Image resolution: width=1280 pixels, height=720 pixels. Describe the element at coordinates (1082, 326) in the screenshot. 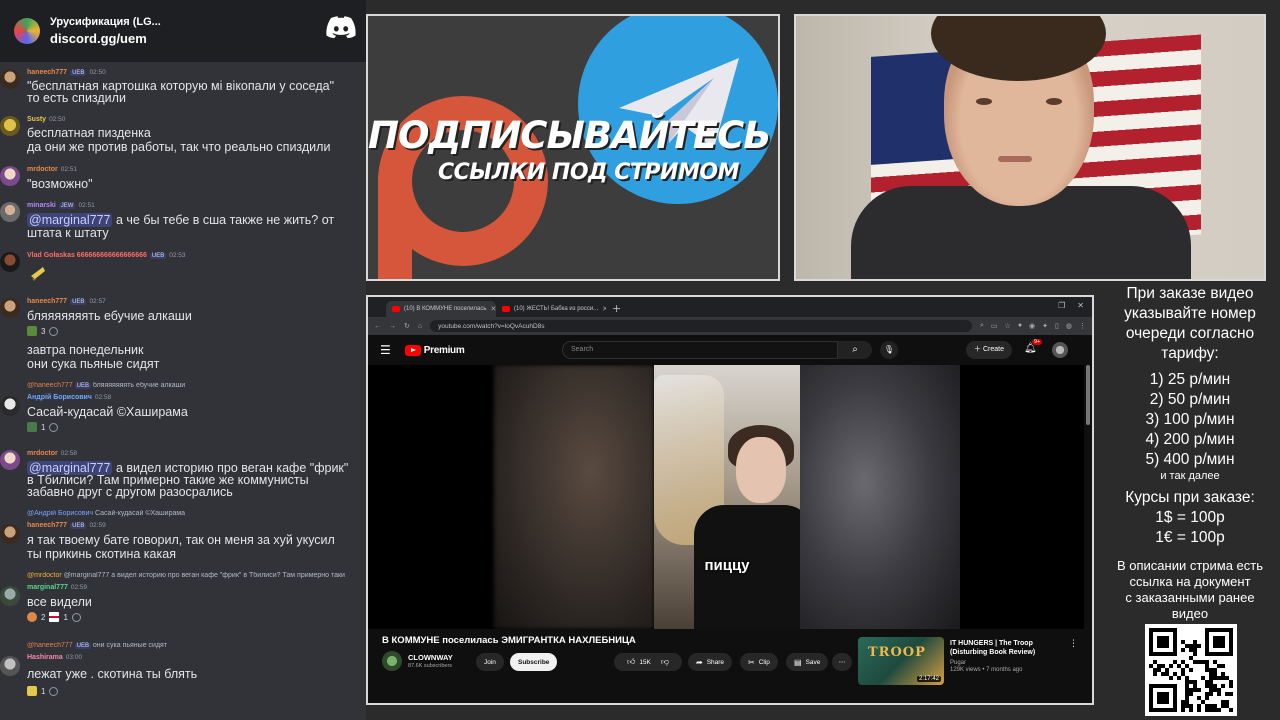

I see `menu-dots-icon: ⋮` at that location.